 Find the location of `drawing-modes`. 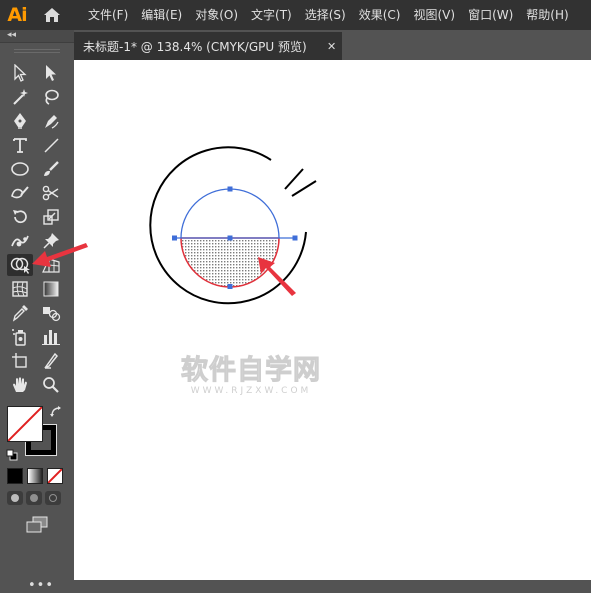

drawing-modes is located at coordinates (34, 498).